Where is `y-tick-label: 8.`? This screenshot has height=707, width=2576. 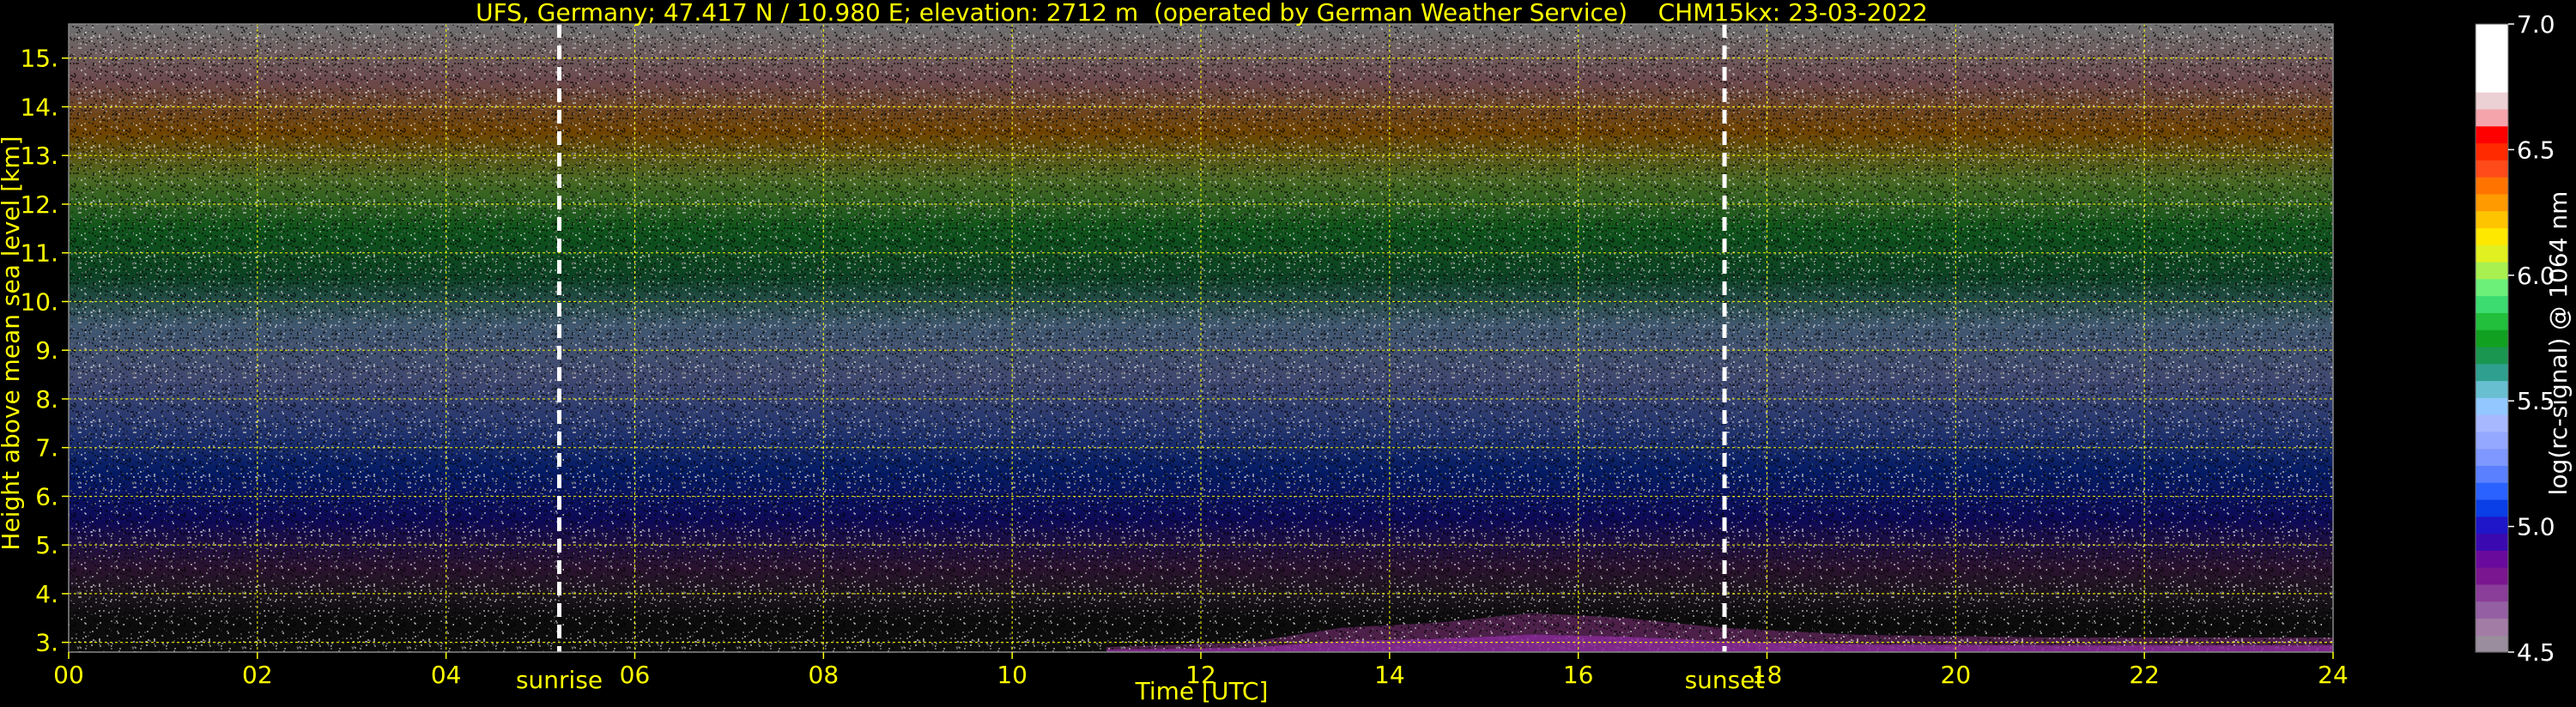
y-tick-label: 8. is located at coordinates (46, 400).